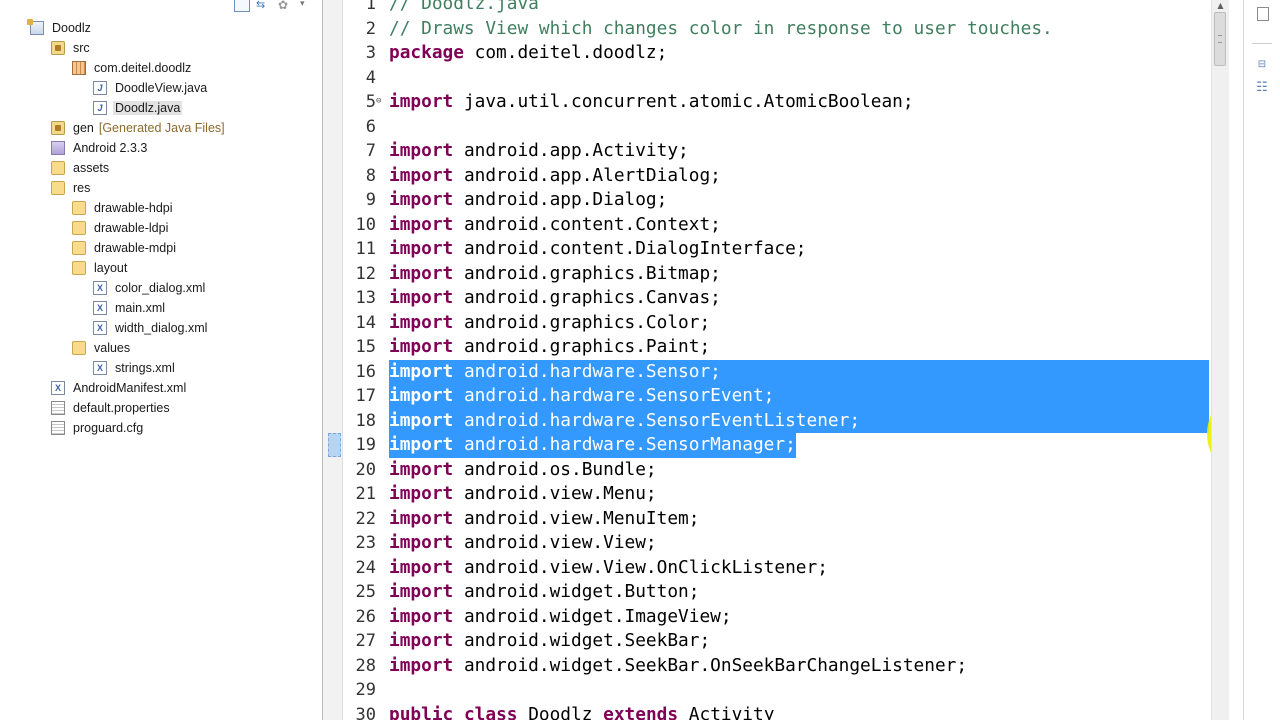  Describe the element at coordinates (426, 52) in the screenshot. I see `keyword-token: package` at that location.